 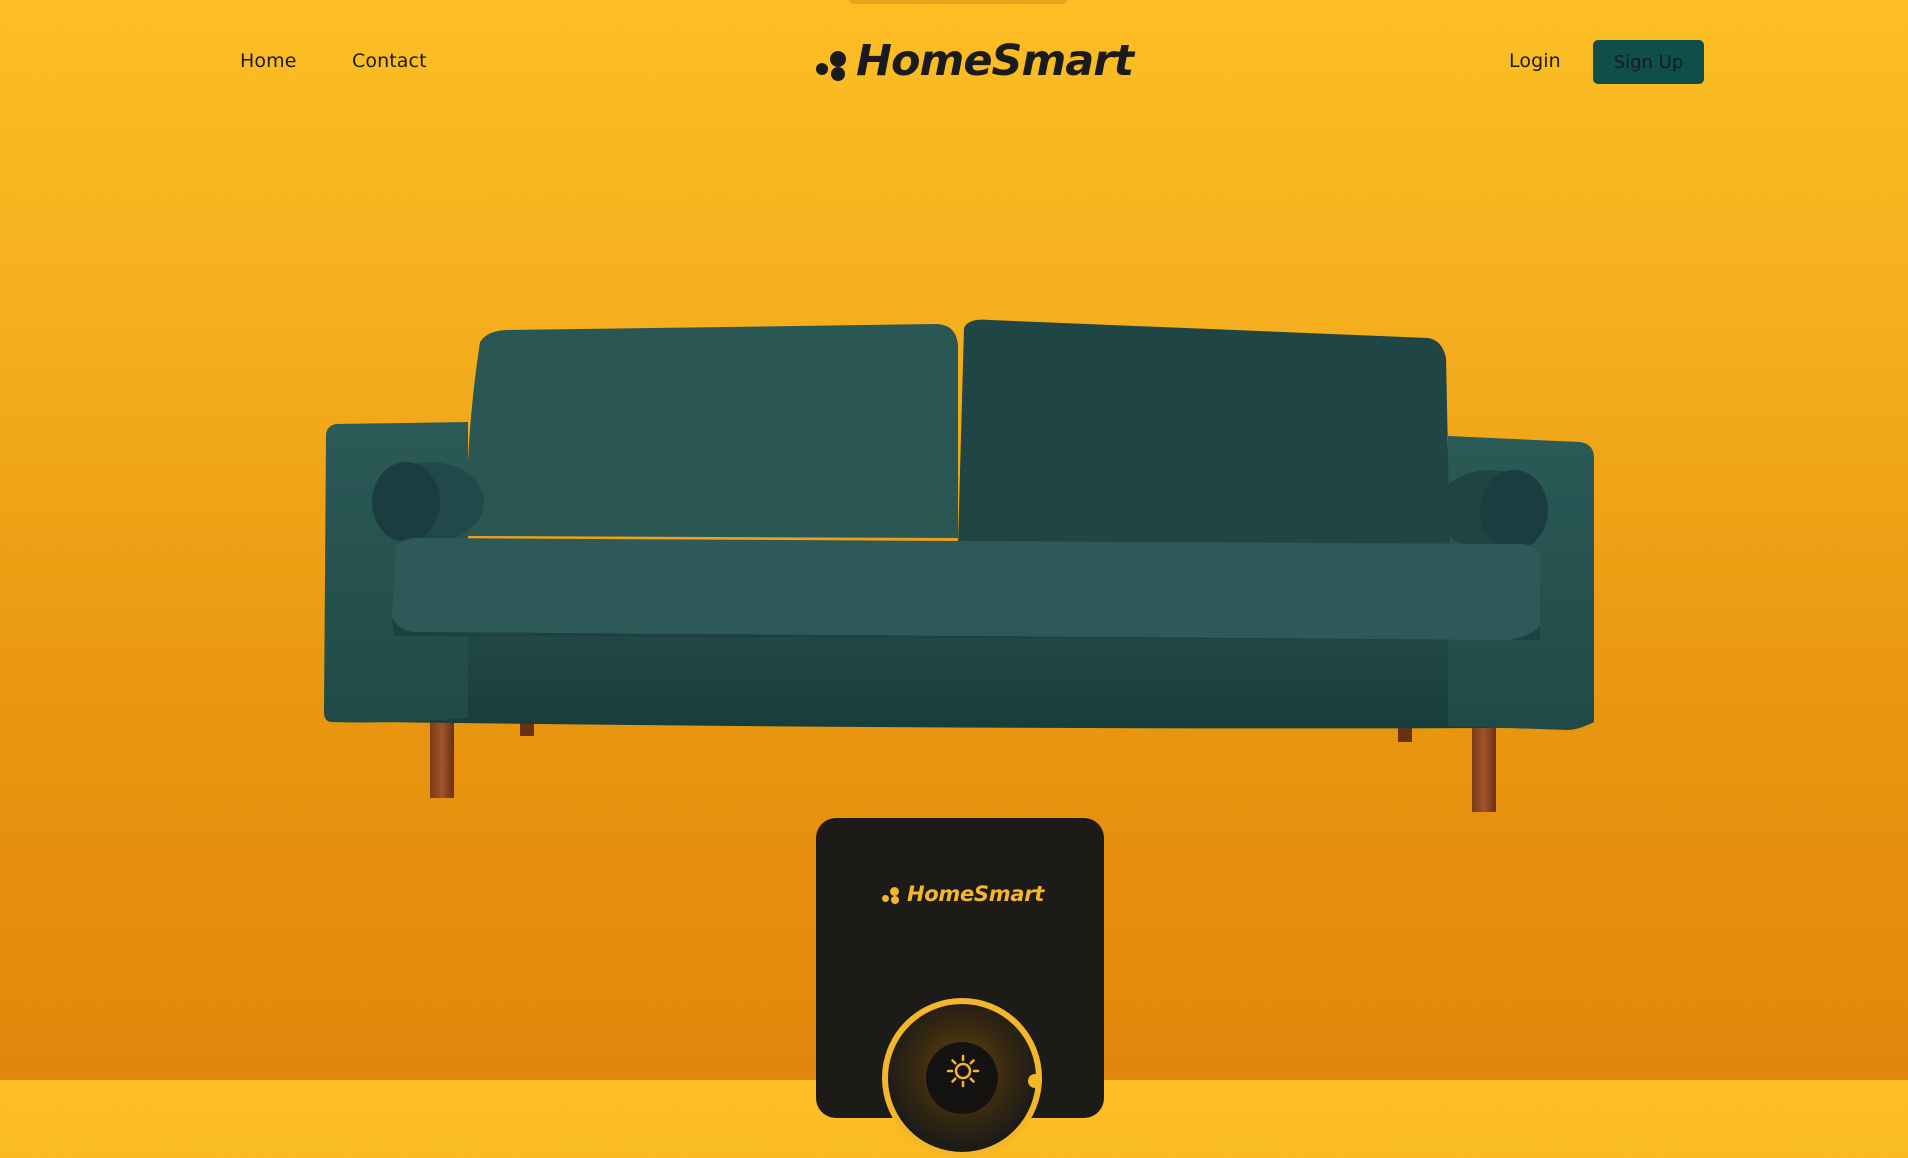 I want to click on login-link: Login, so click(x=1535, y=61).